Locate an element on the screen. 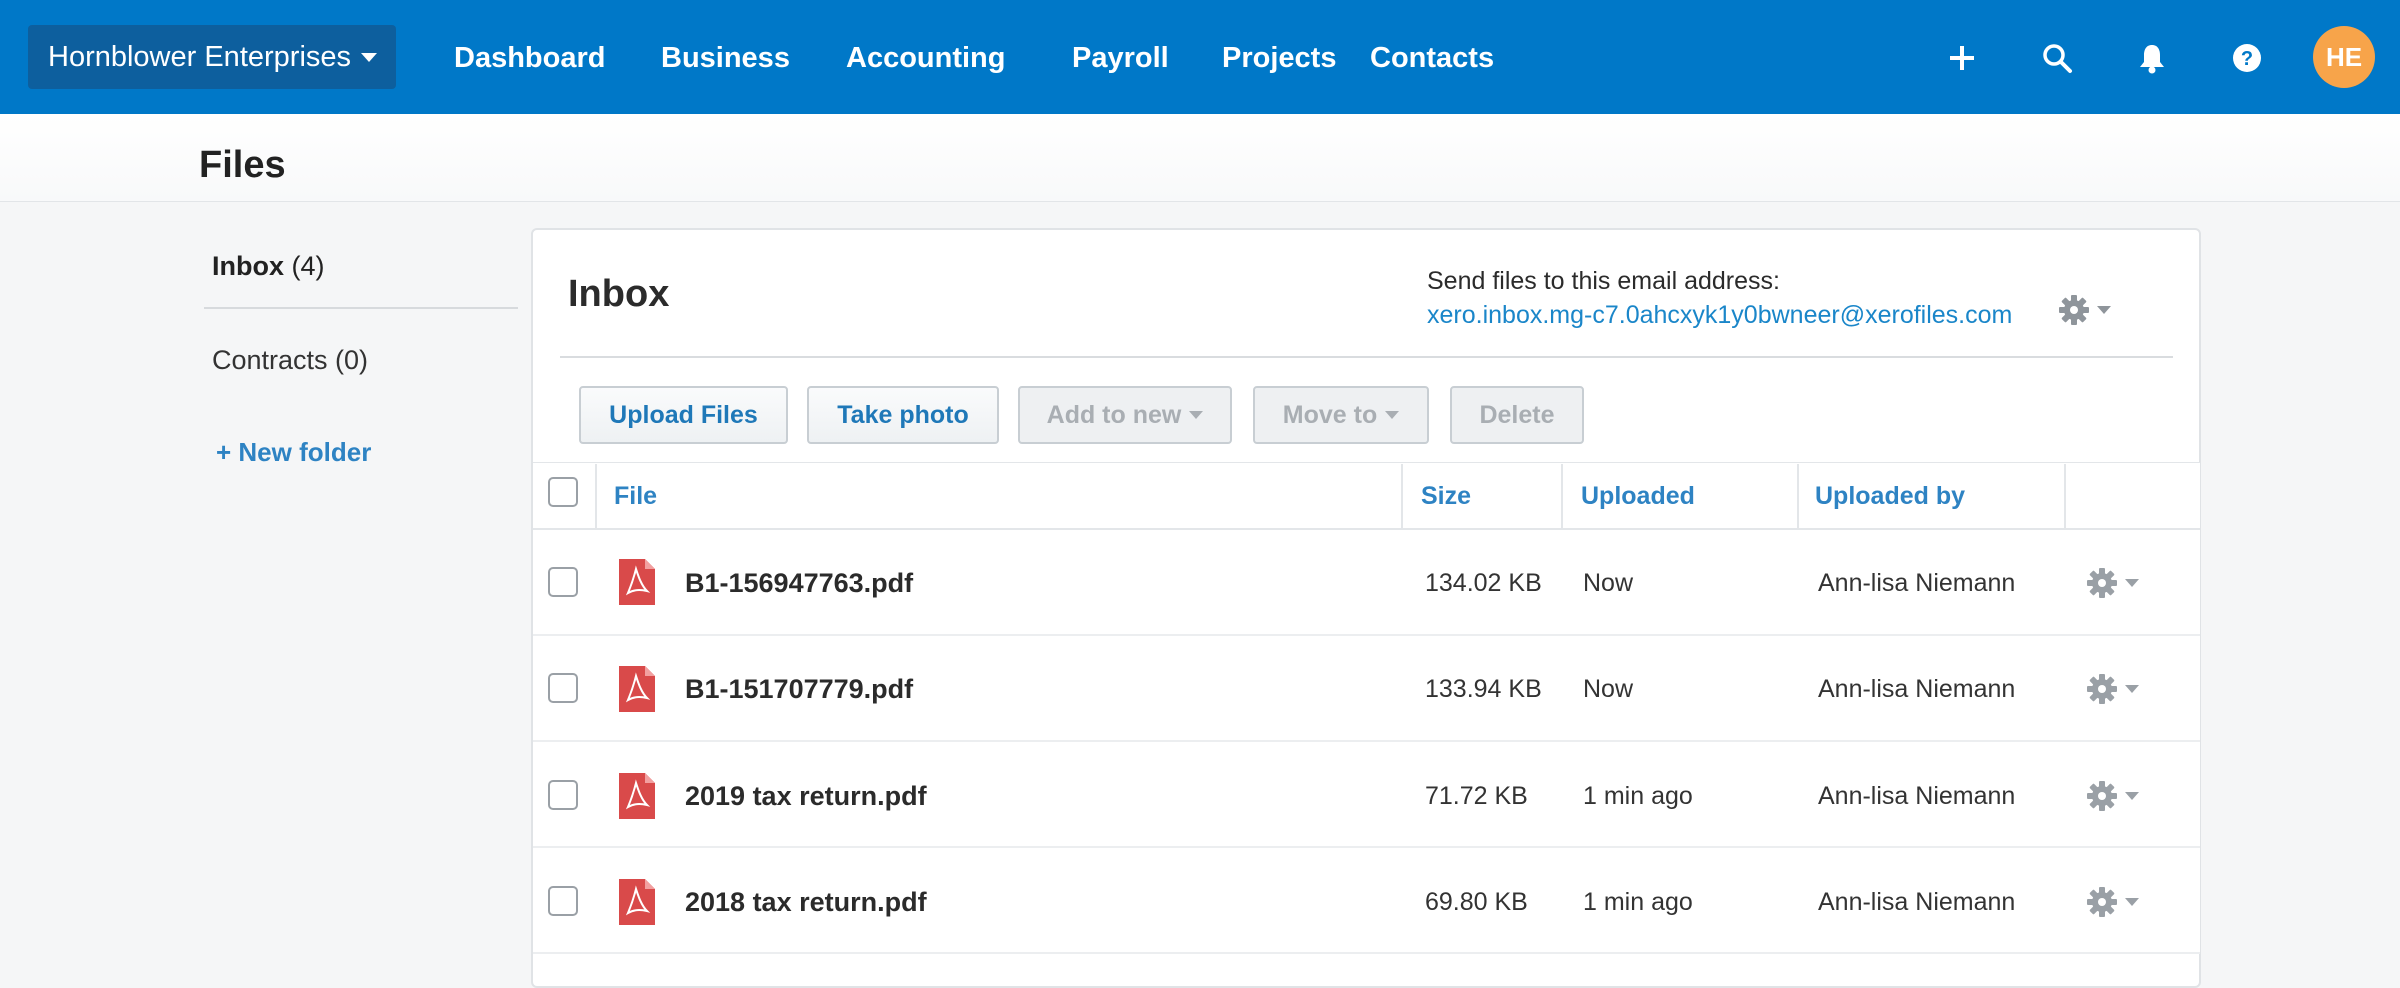 The height and width of the screenshot is (988, 2400). file-name: B1-151707779.pdf is located at coordinates (799, 689).